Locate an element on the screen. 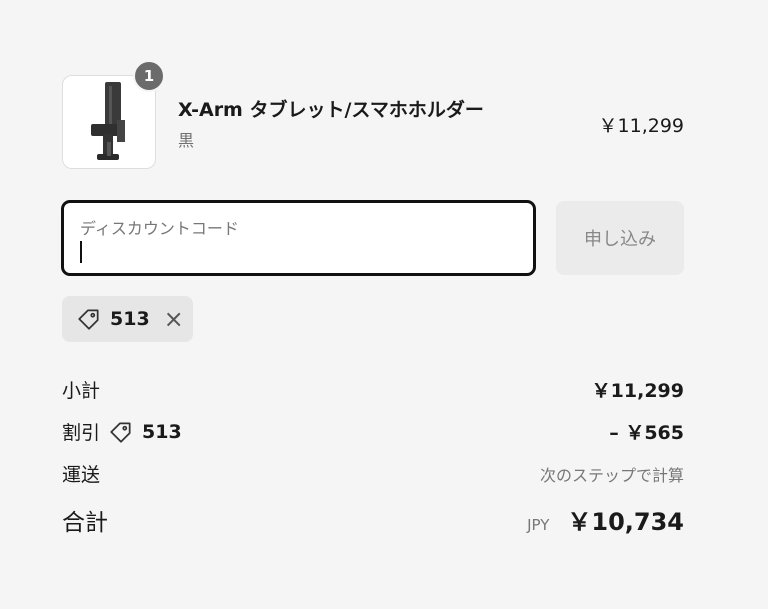 The image size is (768, 609). total-amount-group: JPY ￥10,734 is located at coordinates (605, 519).